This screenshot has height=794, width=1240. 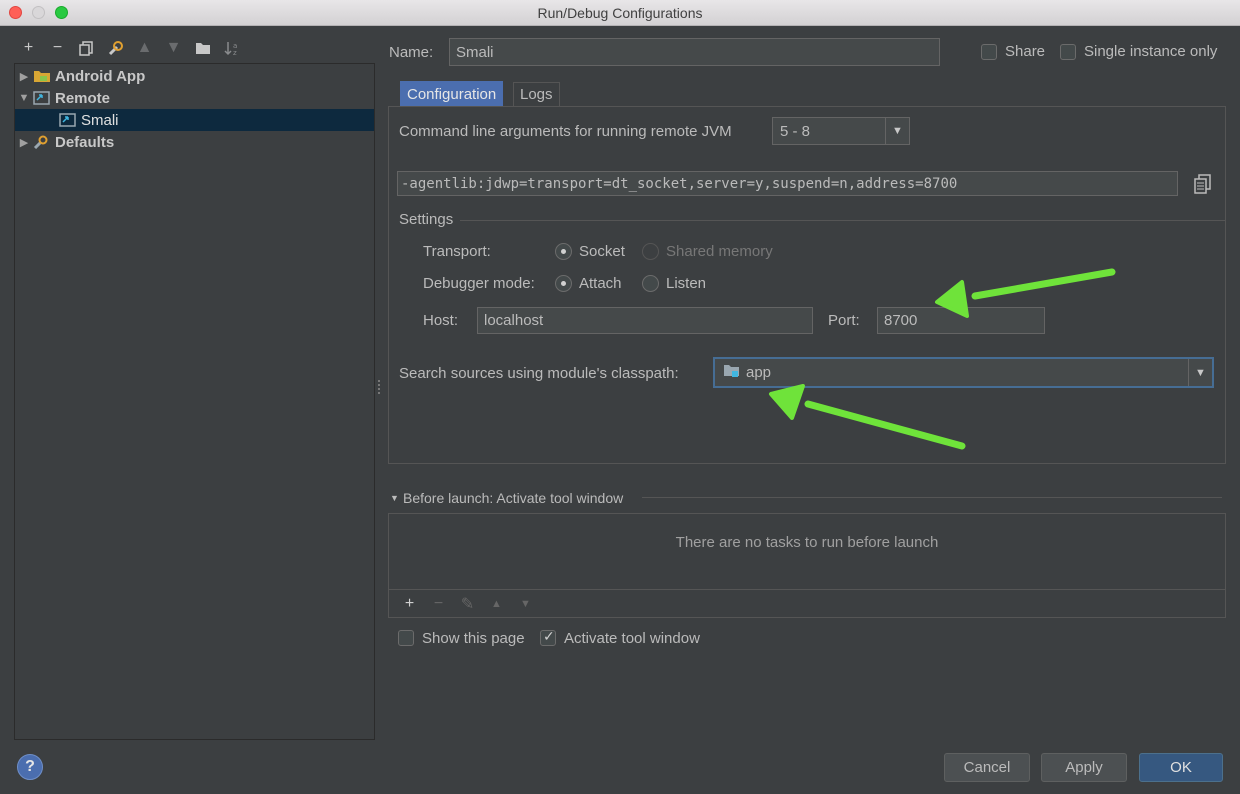 What do you see at coordinates (844, 320) in the screenshot?
I see `port-label: Port:` at bounding box center [844, 320].